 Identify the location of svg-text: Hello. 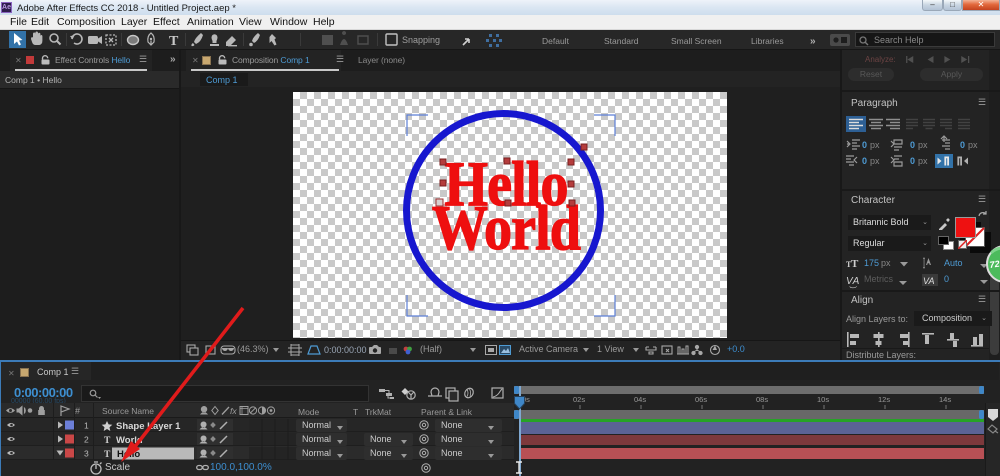
(128, 454).